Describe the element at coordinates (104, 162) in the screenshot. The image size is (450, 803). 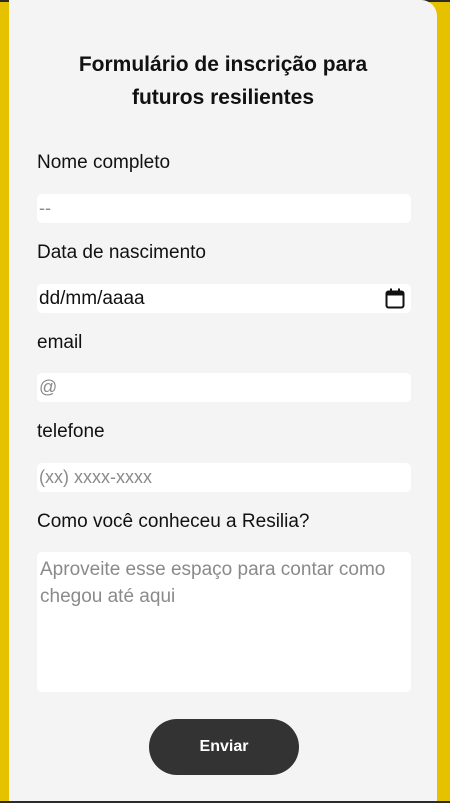
I see `name-label: Nome completo` at that location.